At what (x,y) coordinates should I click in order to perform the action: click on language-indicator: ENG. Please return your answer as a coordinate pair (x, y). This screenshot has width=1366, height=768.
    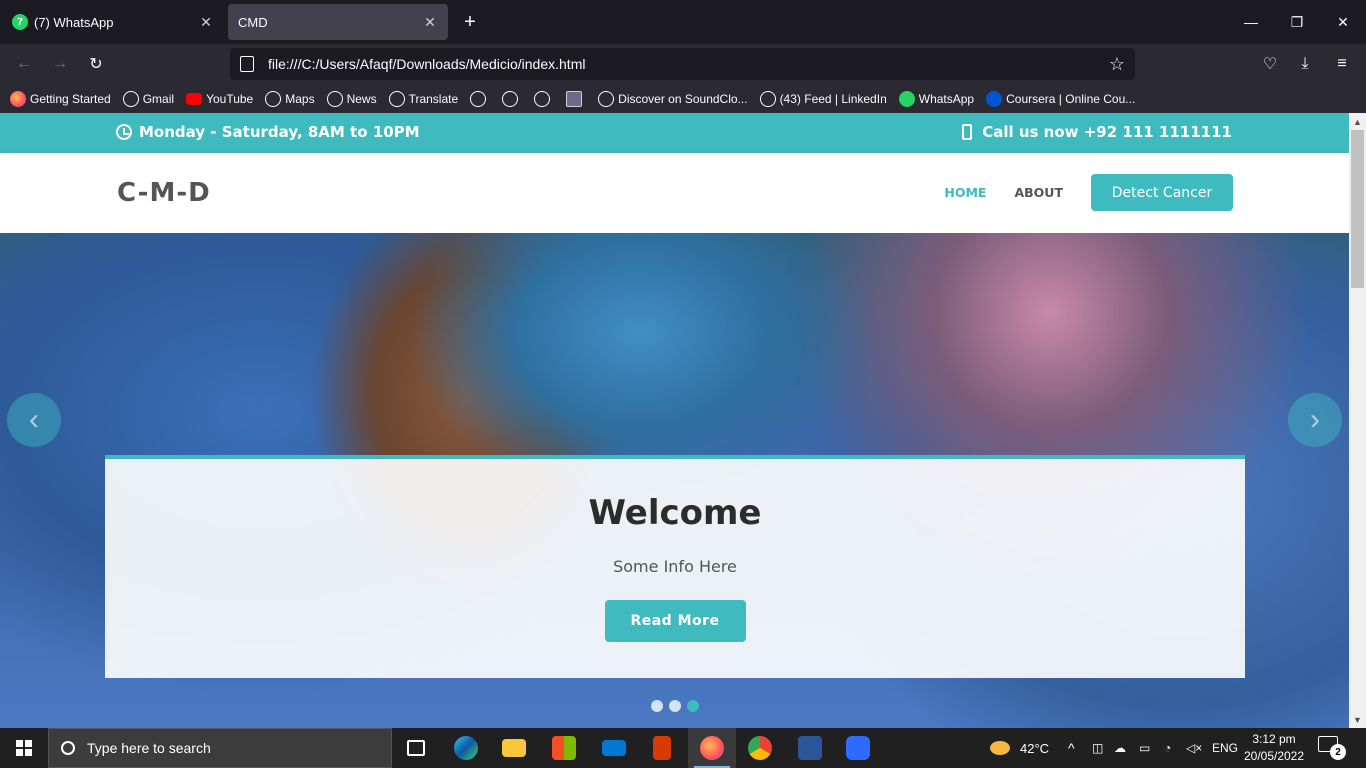
    Looking at the image, I should click on (1225, 748).